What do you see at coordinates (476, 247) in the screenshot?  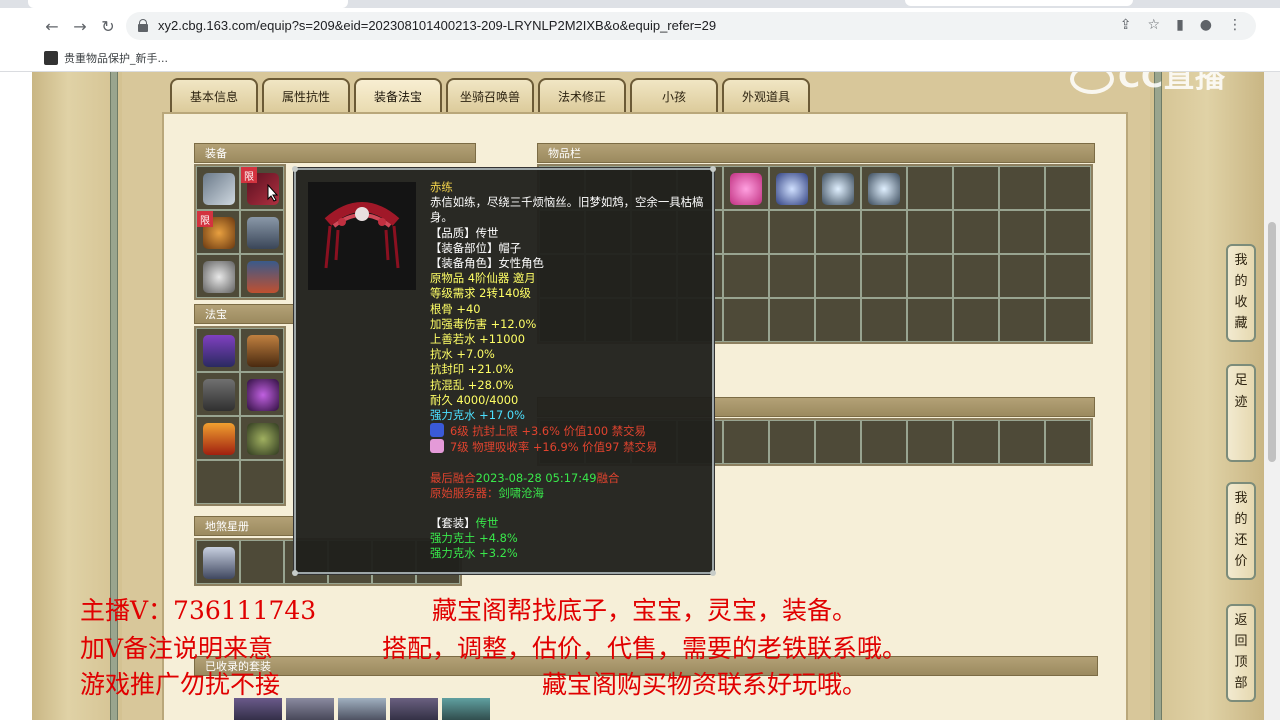 I see `stat-line: 【装备部位】帽子` at bounding box center [476, 247].